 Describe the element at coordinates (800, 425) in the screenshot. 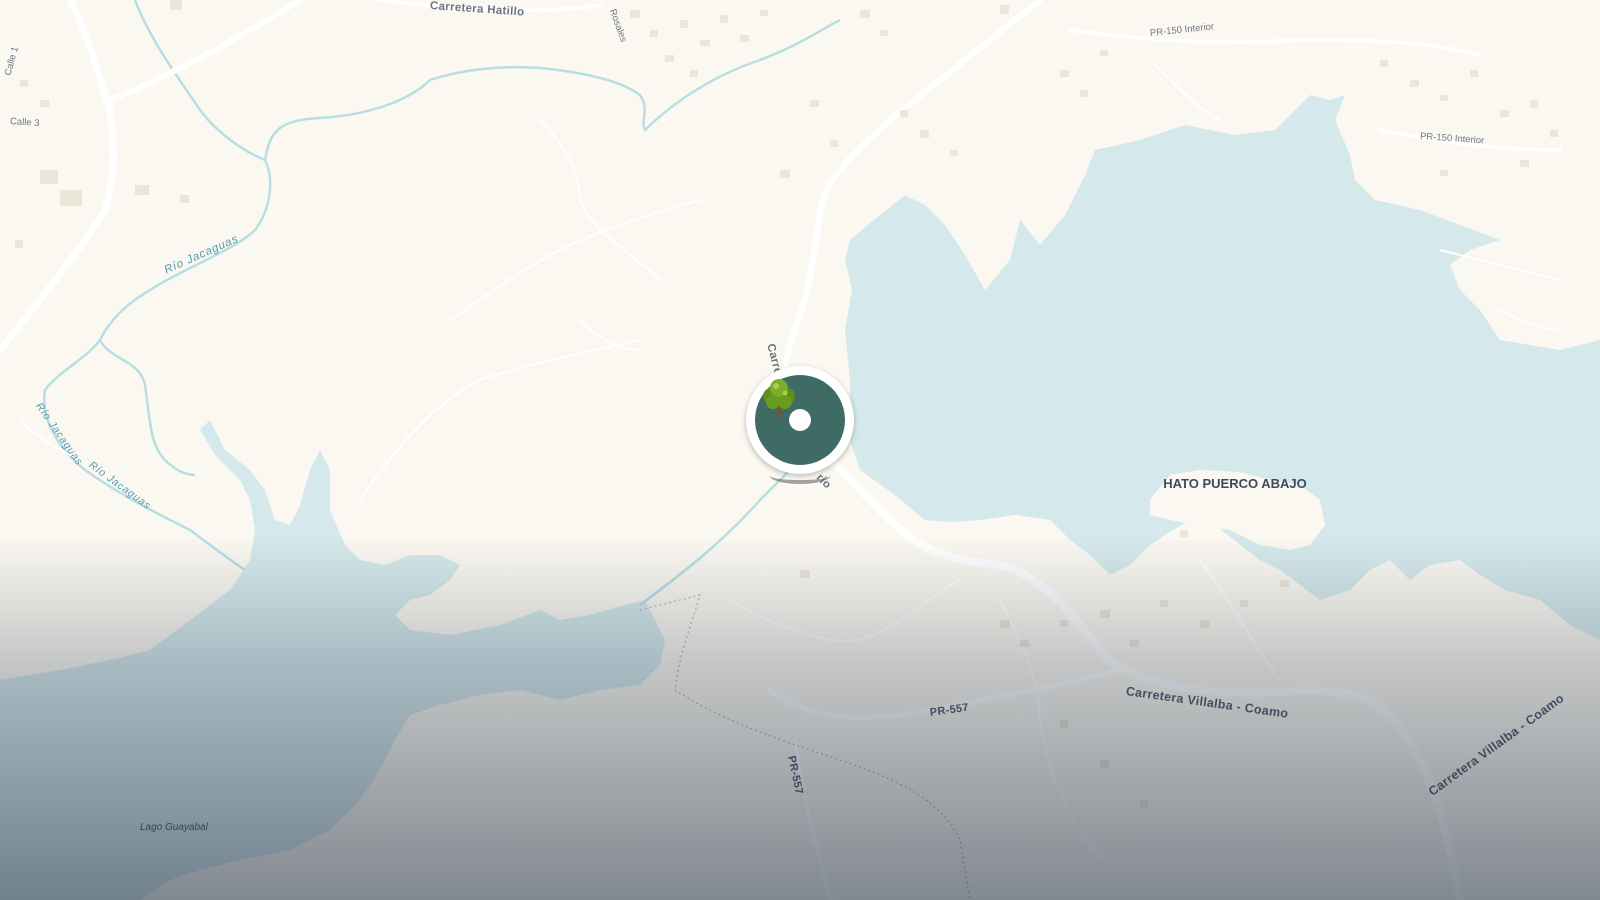

I see `location-marker` at that location.